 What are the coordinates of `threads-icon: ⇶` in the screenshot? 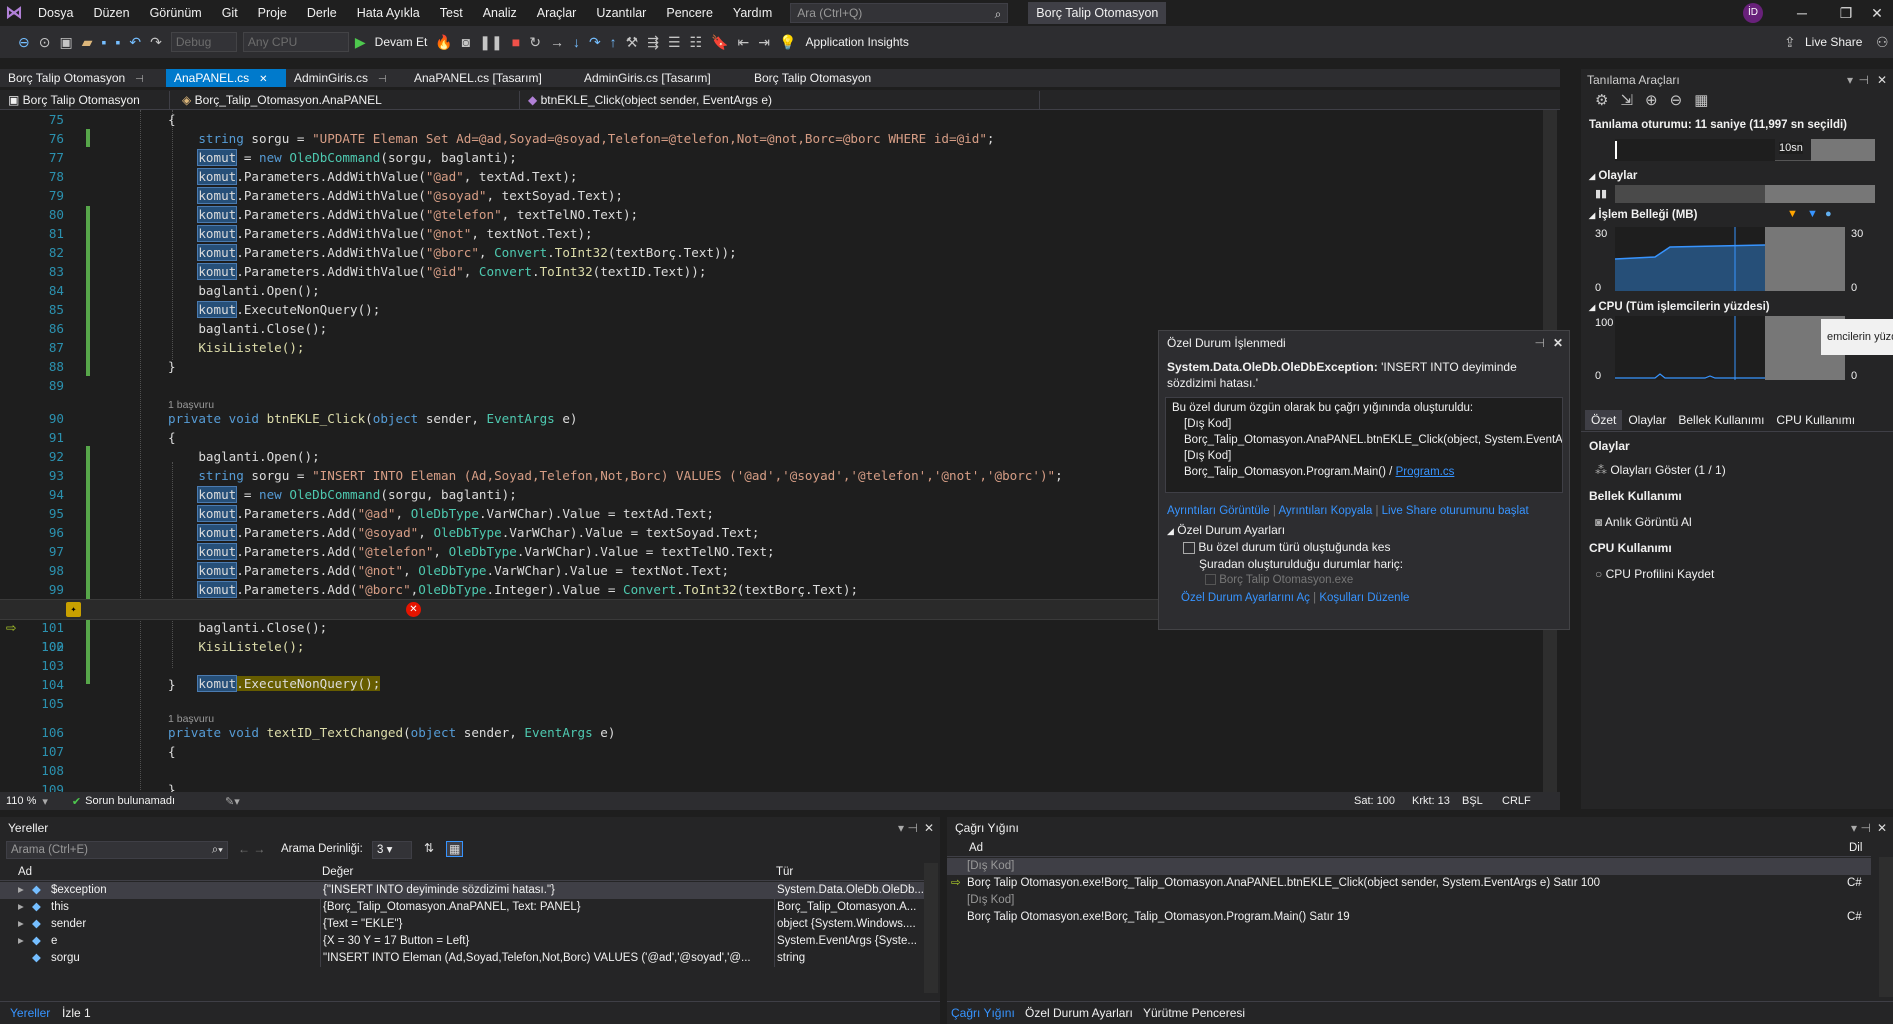 It's located at (653, 42).